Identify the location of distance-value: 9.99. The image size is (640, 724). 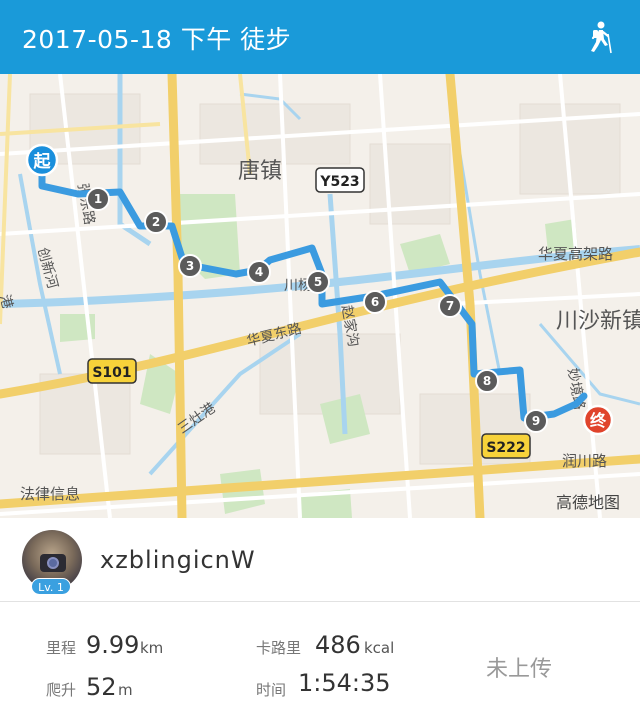
(113, 645).